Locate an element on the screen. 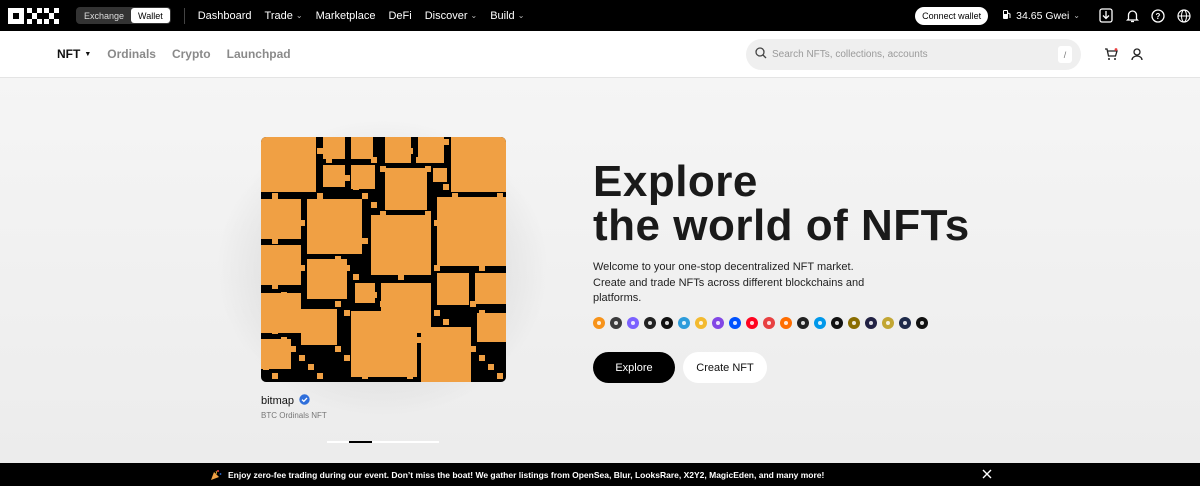 The width and height of the screenshot is (1200, 486). tab-crypto: Crypto is located at coordinates (191, 54).